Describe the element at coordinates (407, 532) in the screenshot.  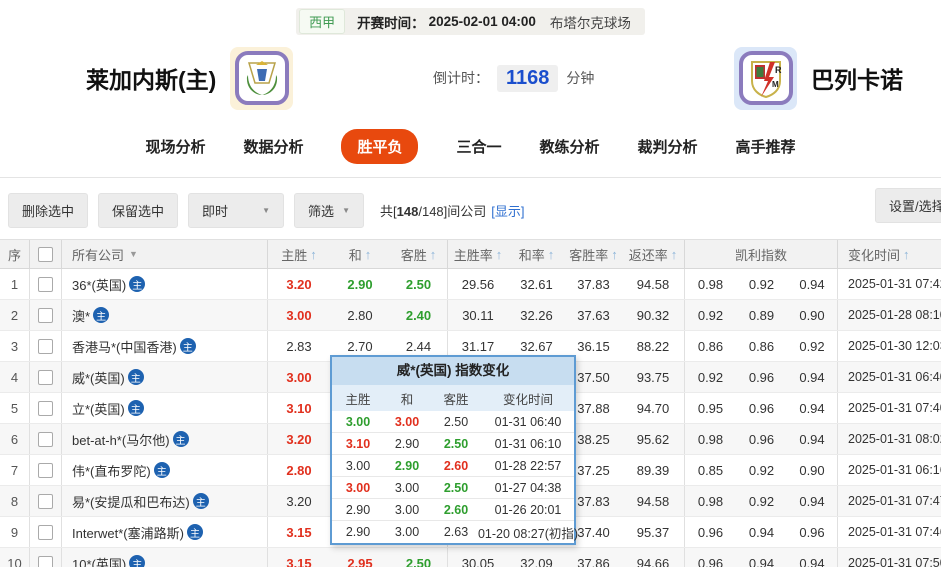
I see `popup-draw-odds: 3.00` at that location.